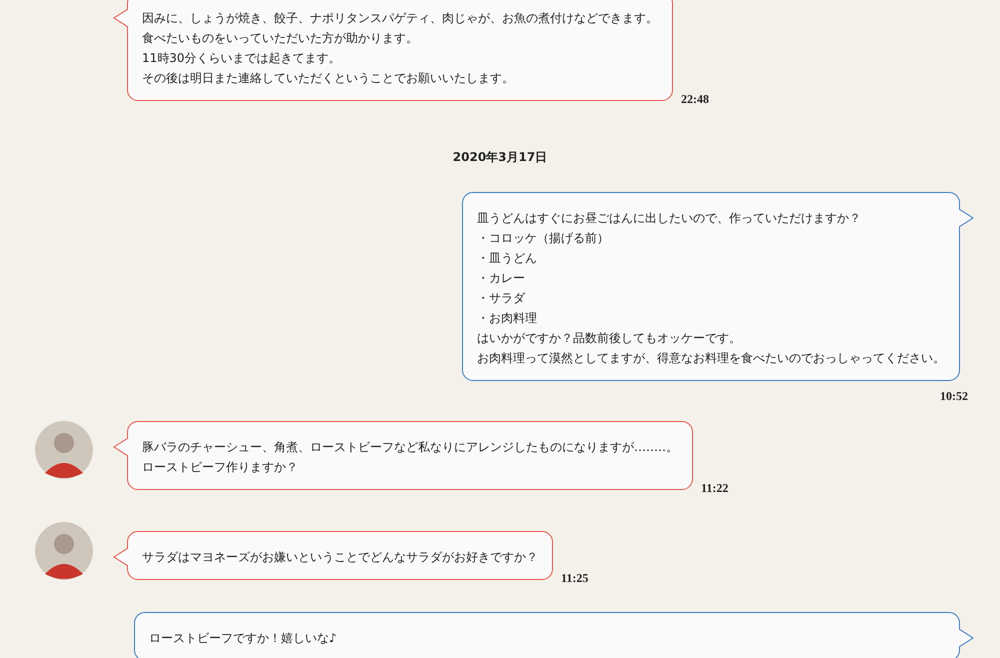 This screenshot has height=658, width=1000. I want to click on message-line: ・コロッケ（揚げる前）, so click(543, 238).